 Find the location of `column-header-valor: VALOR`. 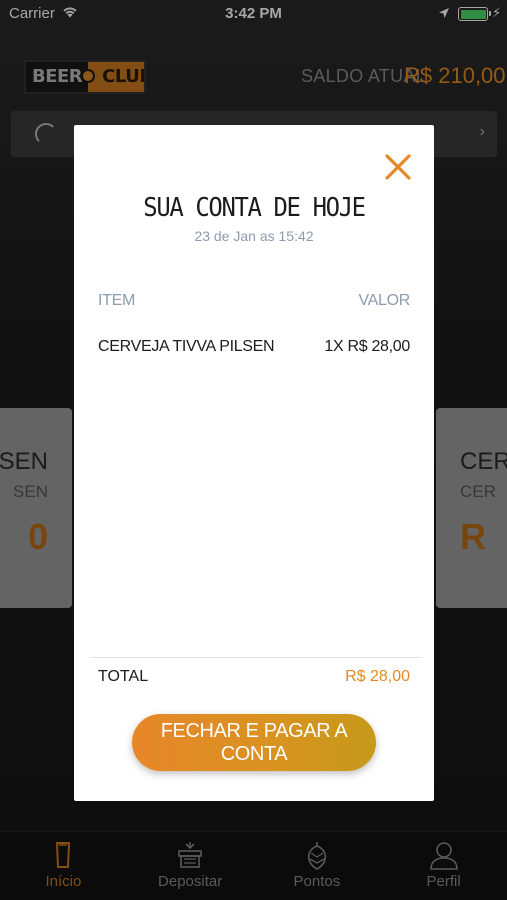

column-header-valor: VALOR is located at coordinates (384, 300).